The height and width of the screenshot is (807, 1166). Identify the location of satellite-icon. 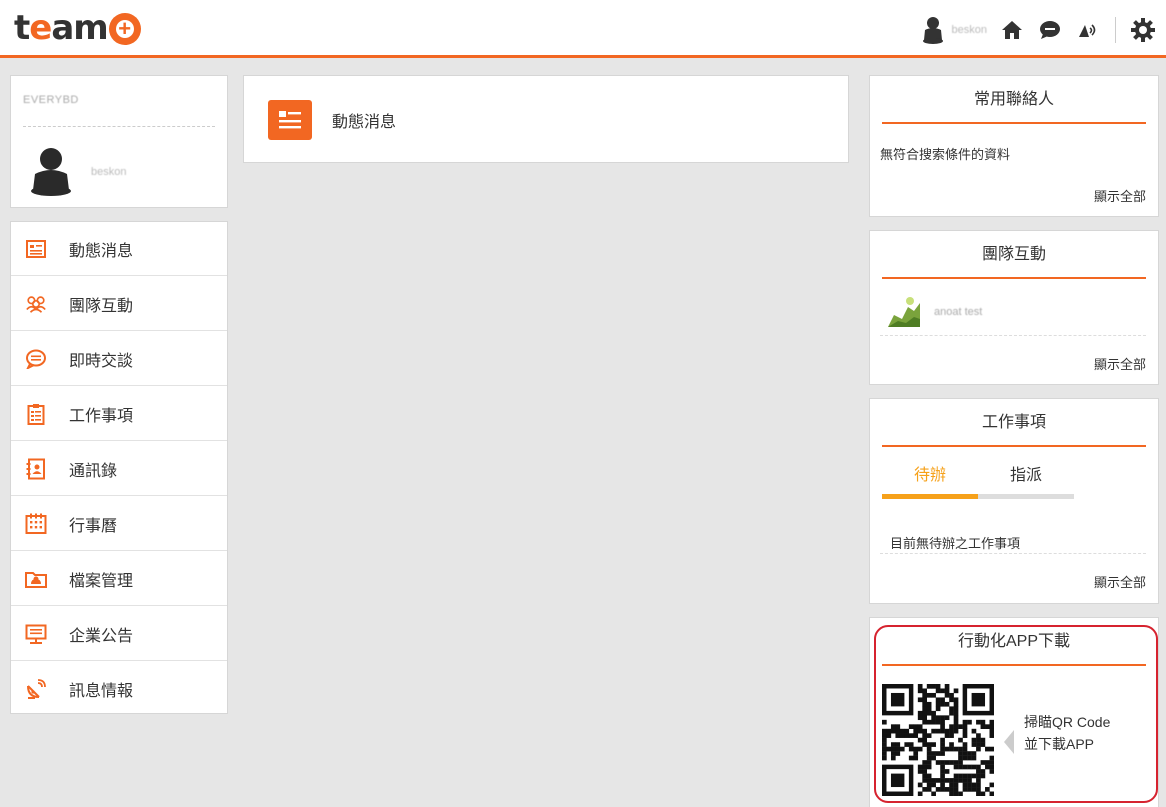
(36, 689).